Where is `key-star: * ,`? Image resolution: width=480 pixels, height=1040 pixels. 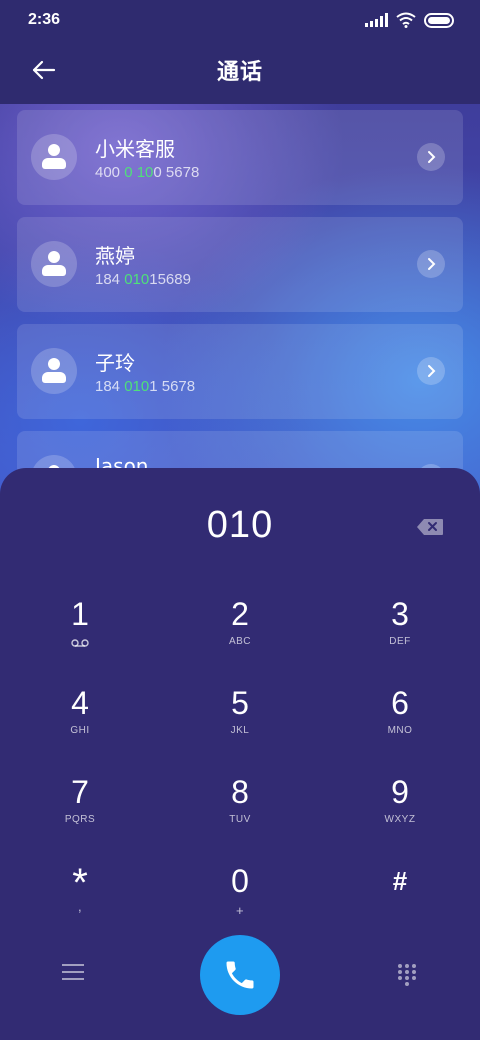 key-star: * , is located at coordinates (80, 903).